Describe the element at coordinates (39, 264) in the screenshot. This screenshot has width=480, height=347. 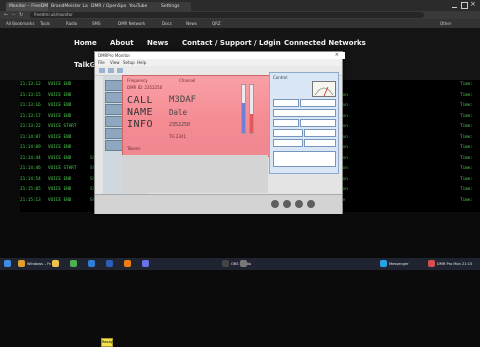
I see `taskbar-app-label: Windows – FreeDMR` at that location.